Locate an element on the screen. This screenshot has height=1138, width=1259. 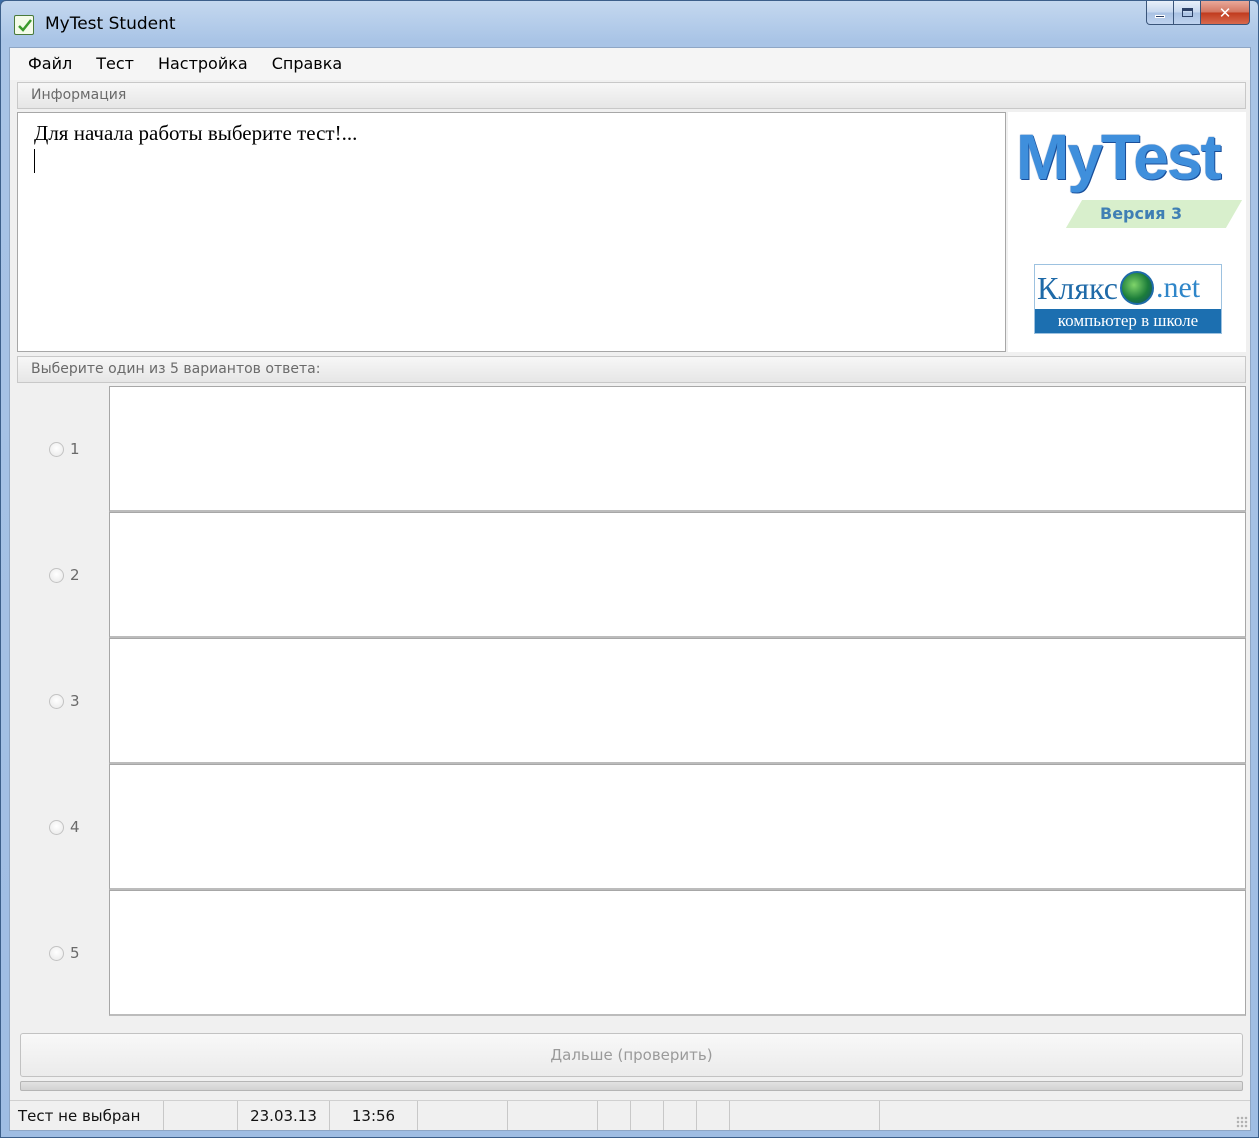
answer-radio-cell: 3 is located at coordinates (62, 701).